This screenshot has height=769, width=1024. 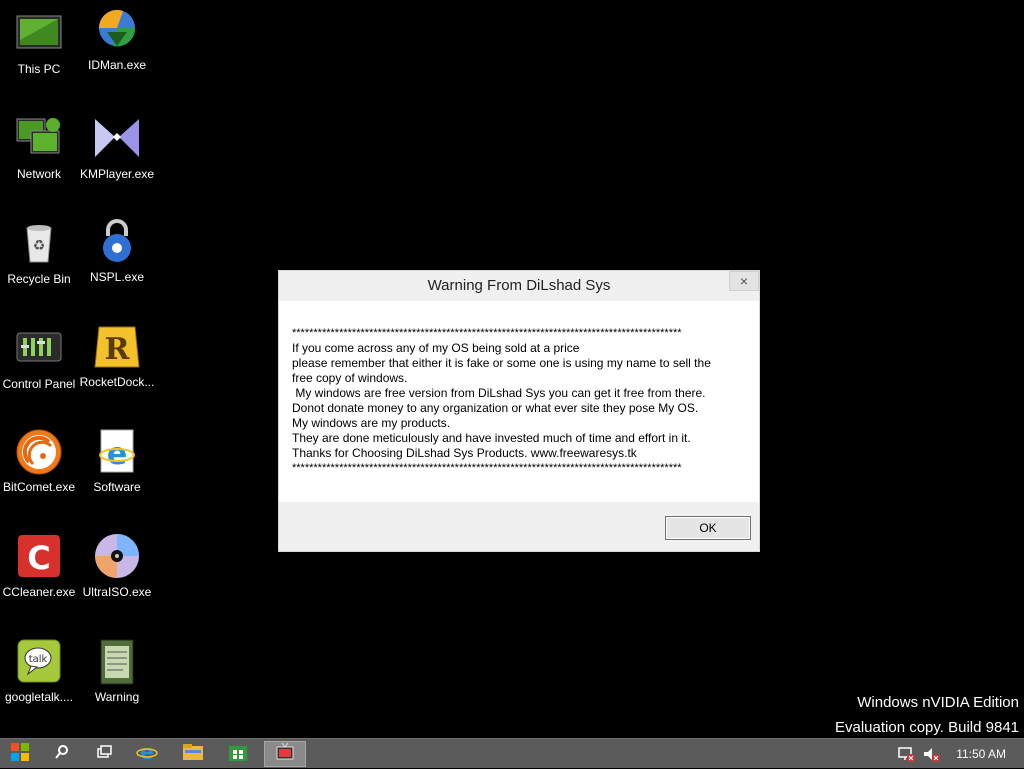 What do you see at coordinates (117, 697) in the screenshot?
I see `desktop-icon-label: Warning` at bounding box center [117, 697].